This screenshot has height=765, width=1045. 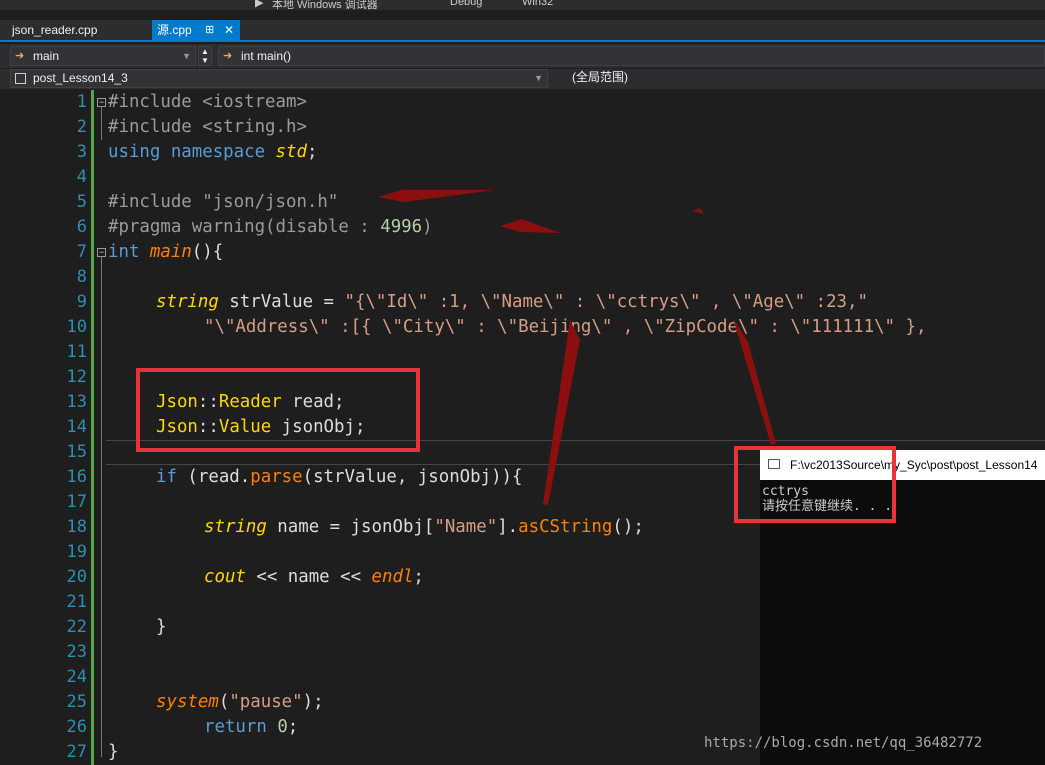 I want to click on line-number: 18, so click(x=76, y=527).